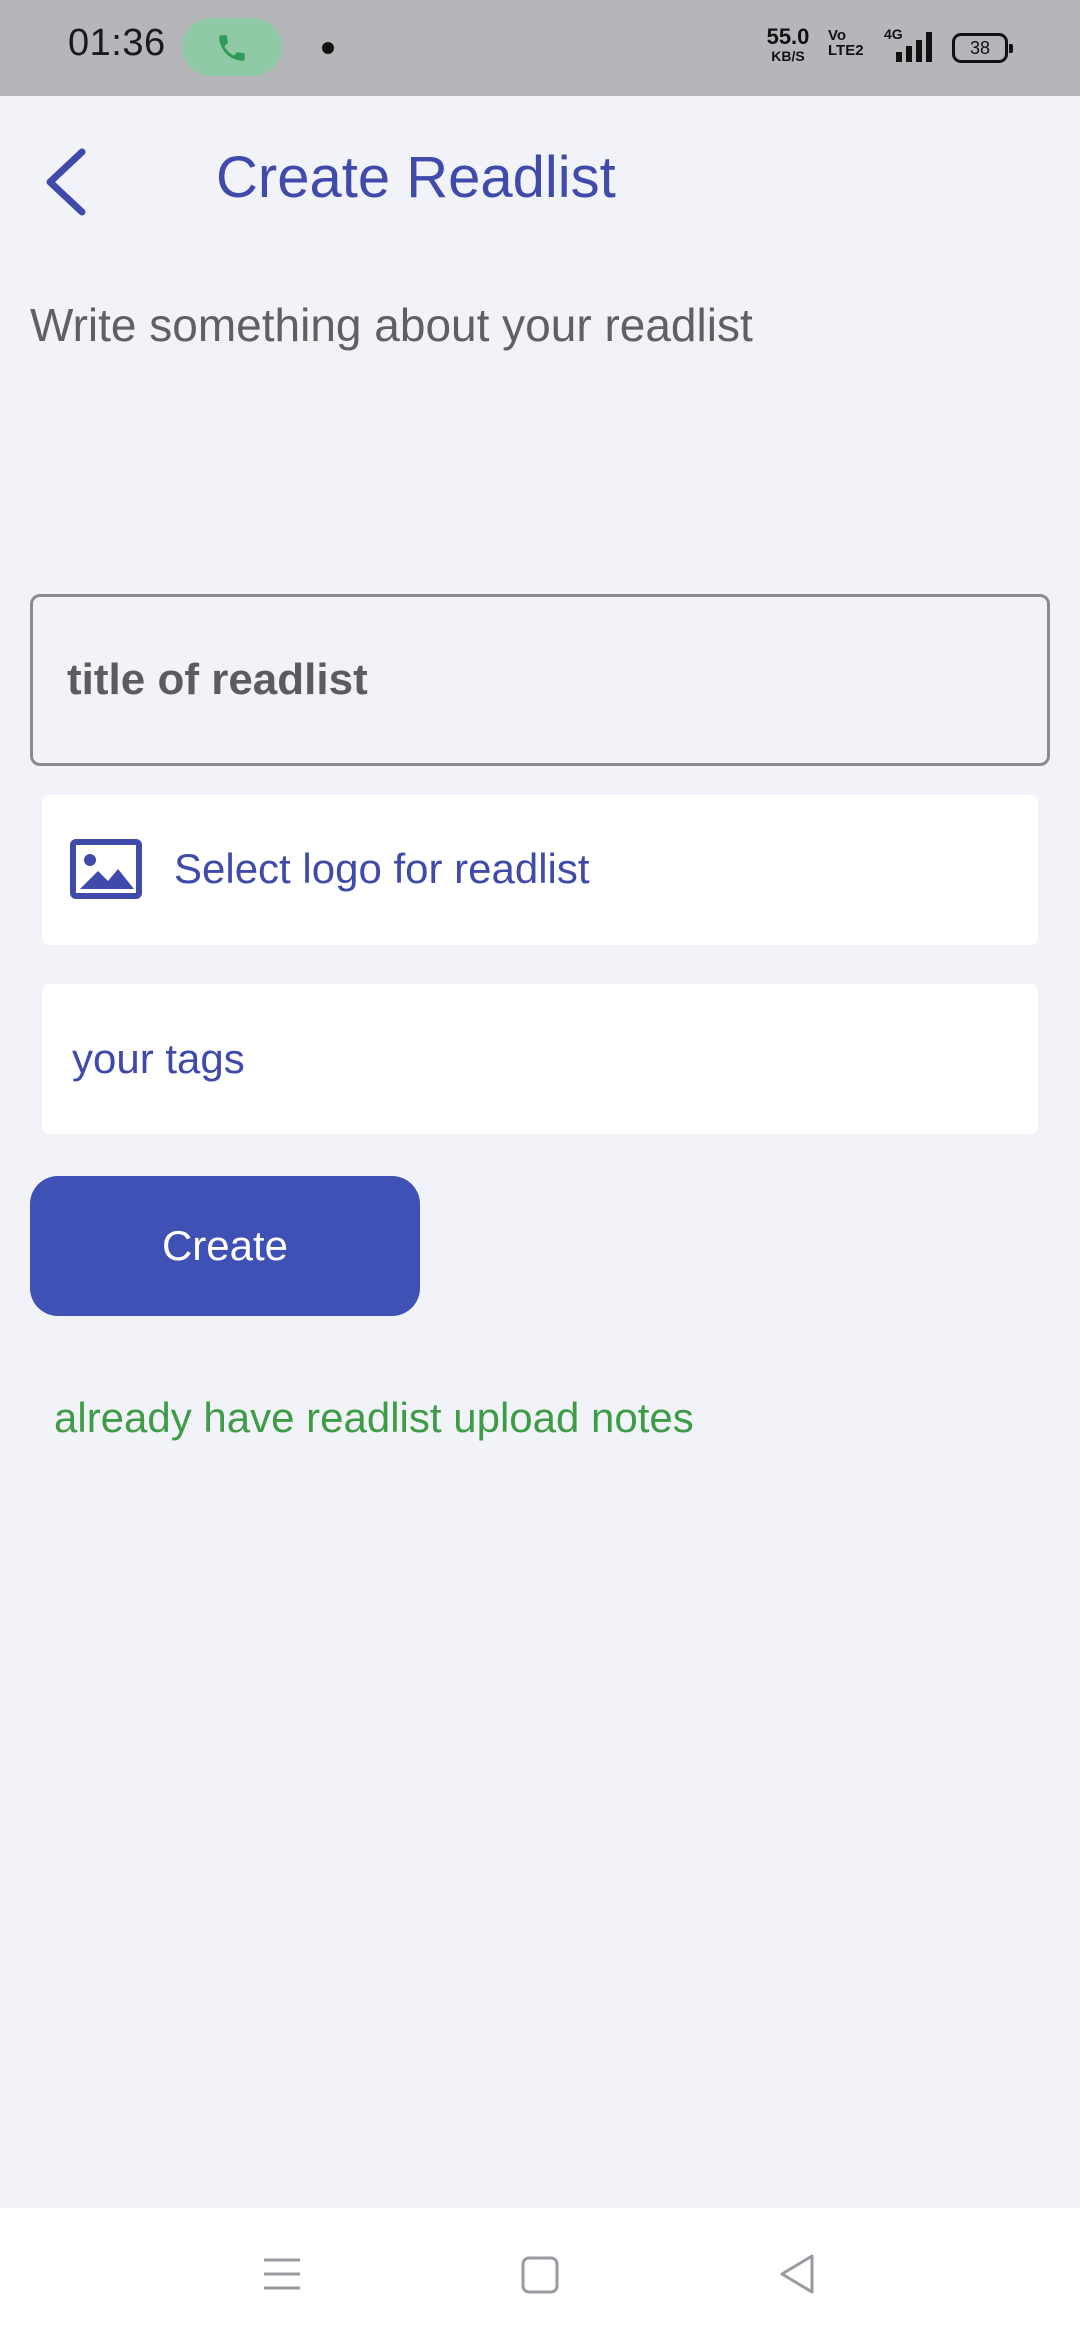 The width and height of the screenshot is (1080, 2340). I want to click on back-button, so click(65, 180).